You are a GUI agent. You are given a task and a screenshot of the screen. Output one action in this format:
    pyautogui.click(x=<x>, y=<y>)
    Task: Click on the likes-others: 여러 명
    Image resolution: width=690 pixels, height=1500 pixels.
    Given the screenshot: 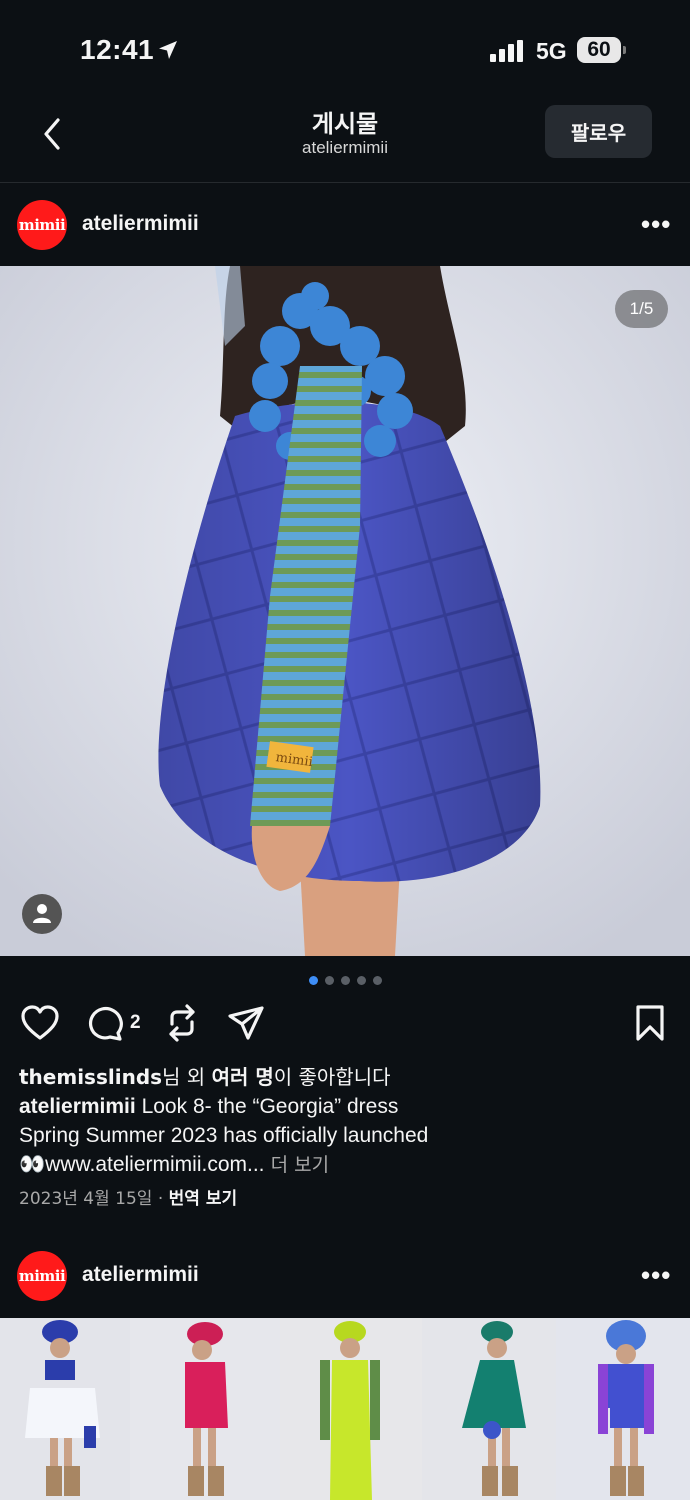 What is the action you would take?
    pyautogui.click(x=243, y=1077)
    